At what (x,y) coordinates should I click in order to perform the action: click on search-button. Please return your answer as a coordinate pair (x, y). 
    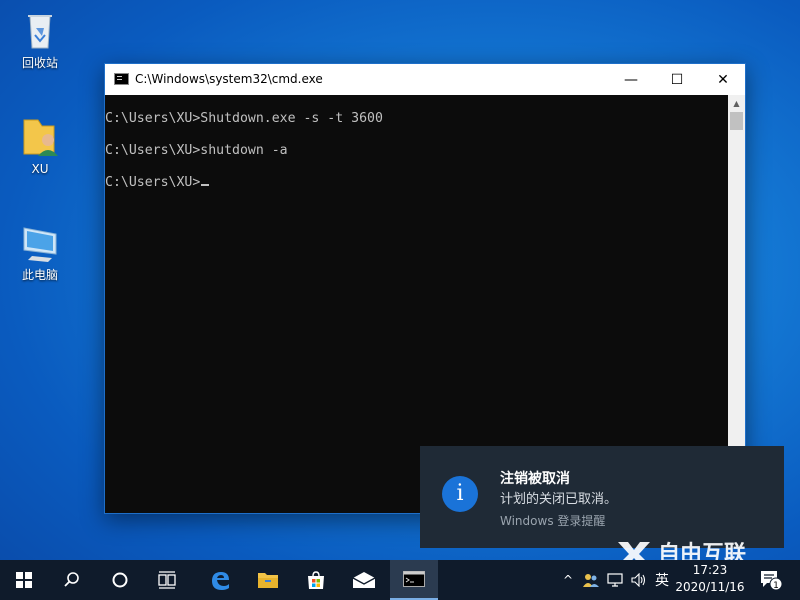
    Looking at the image, I should click on (72, 580).